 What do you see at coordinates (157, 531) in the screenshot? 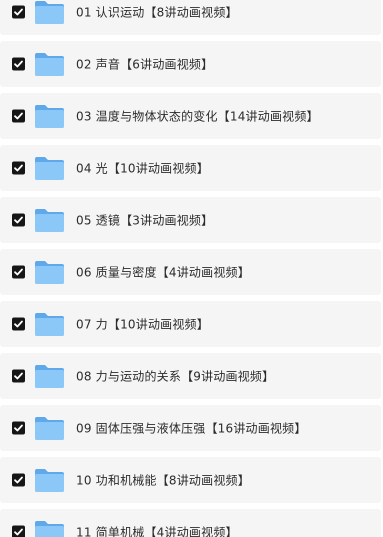
I see `folder-label: 11 简单机械【4讲动画视频】` at bounding box center [157, 531].